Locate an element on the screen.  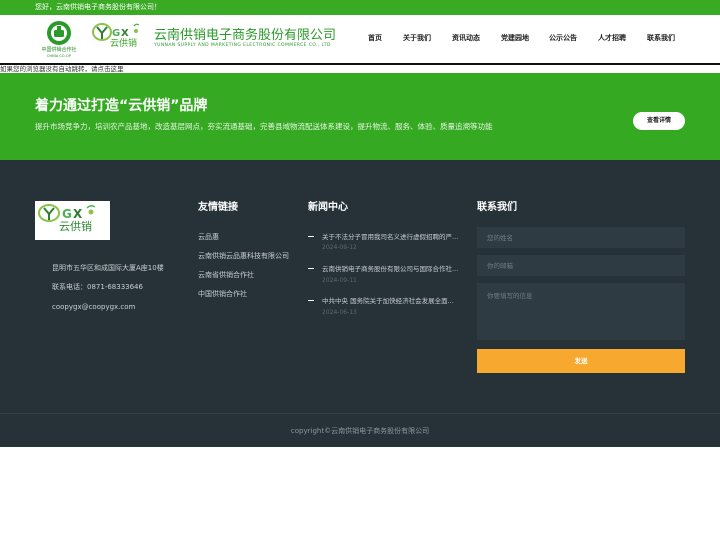
coop-logo-en: CHINA CO-OP is located at coordinates (59, 56).